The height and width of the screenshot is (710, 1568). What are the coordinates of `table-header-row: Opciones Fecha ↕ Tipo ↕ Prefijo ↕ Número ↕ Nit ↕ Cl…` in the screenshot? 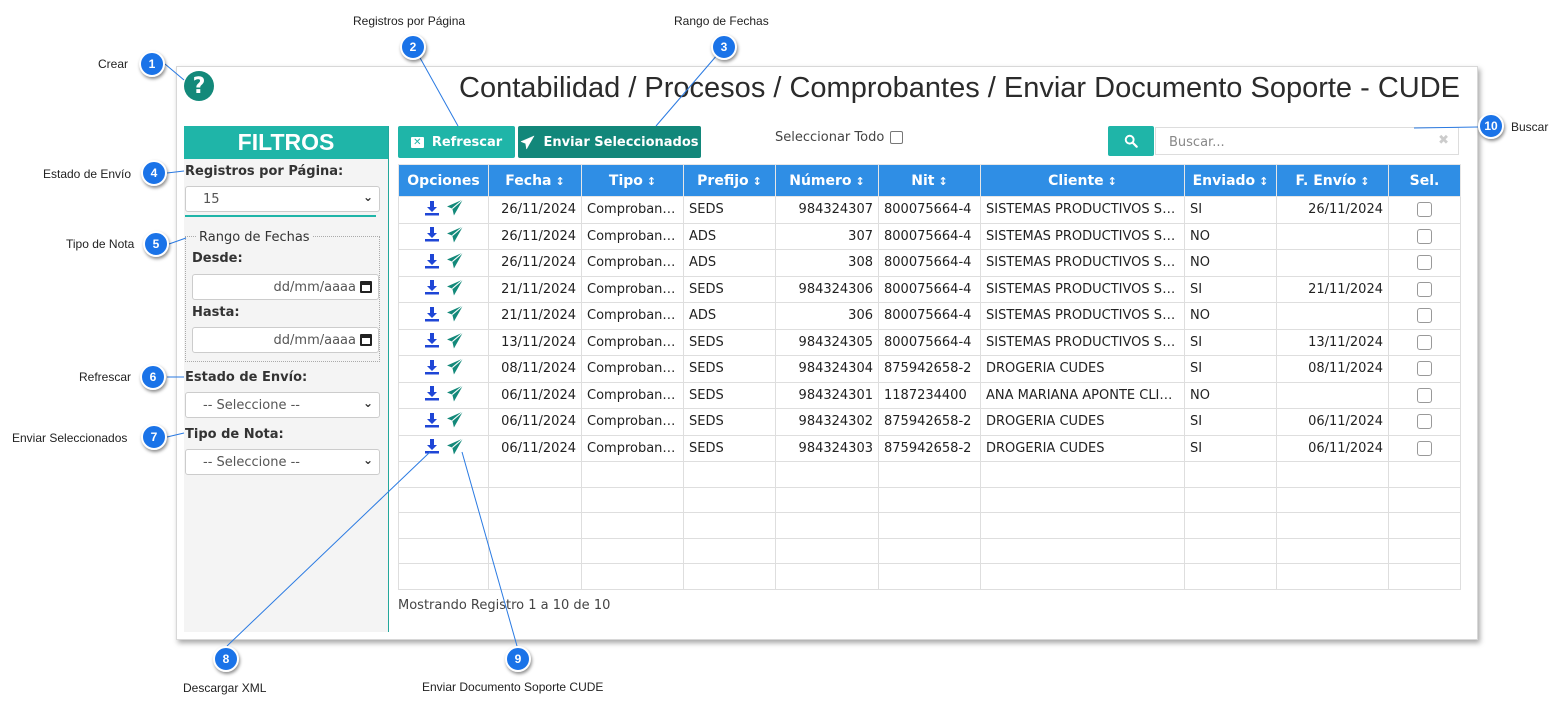 It's located at (929, 180).